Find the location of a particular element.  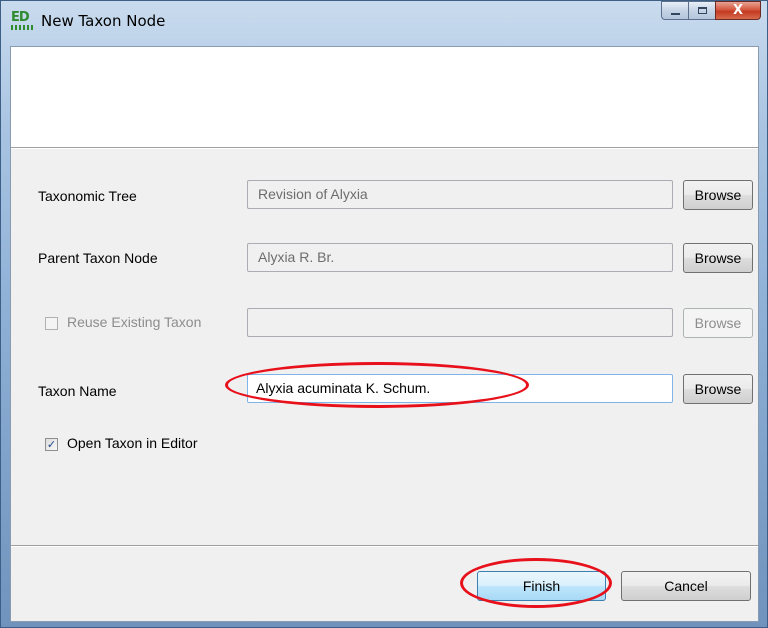

parent-taxon-node-field: Alyxia R. Br. is located at coordinates (460, 257).